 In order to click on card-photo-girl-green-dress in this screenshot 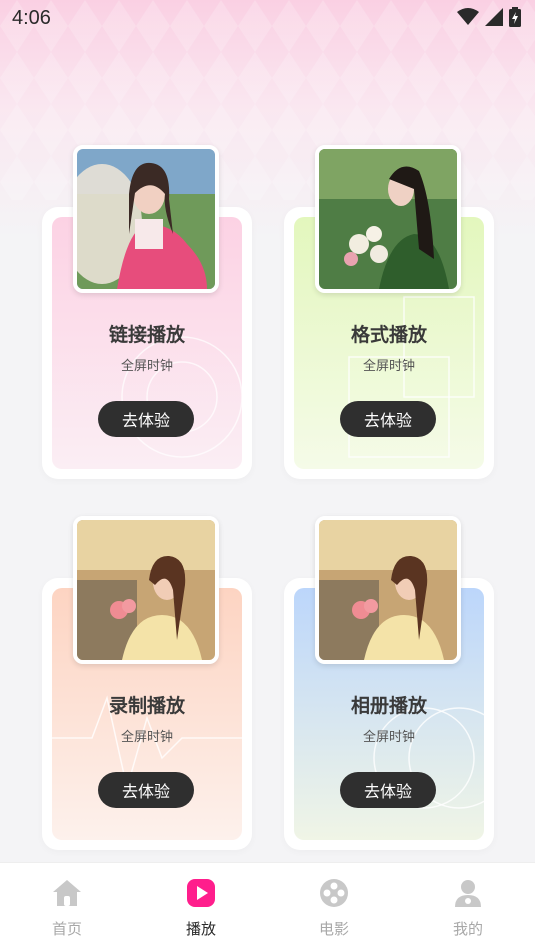, I will do `click(388, 219)`.